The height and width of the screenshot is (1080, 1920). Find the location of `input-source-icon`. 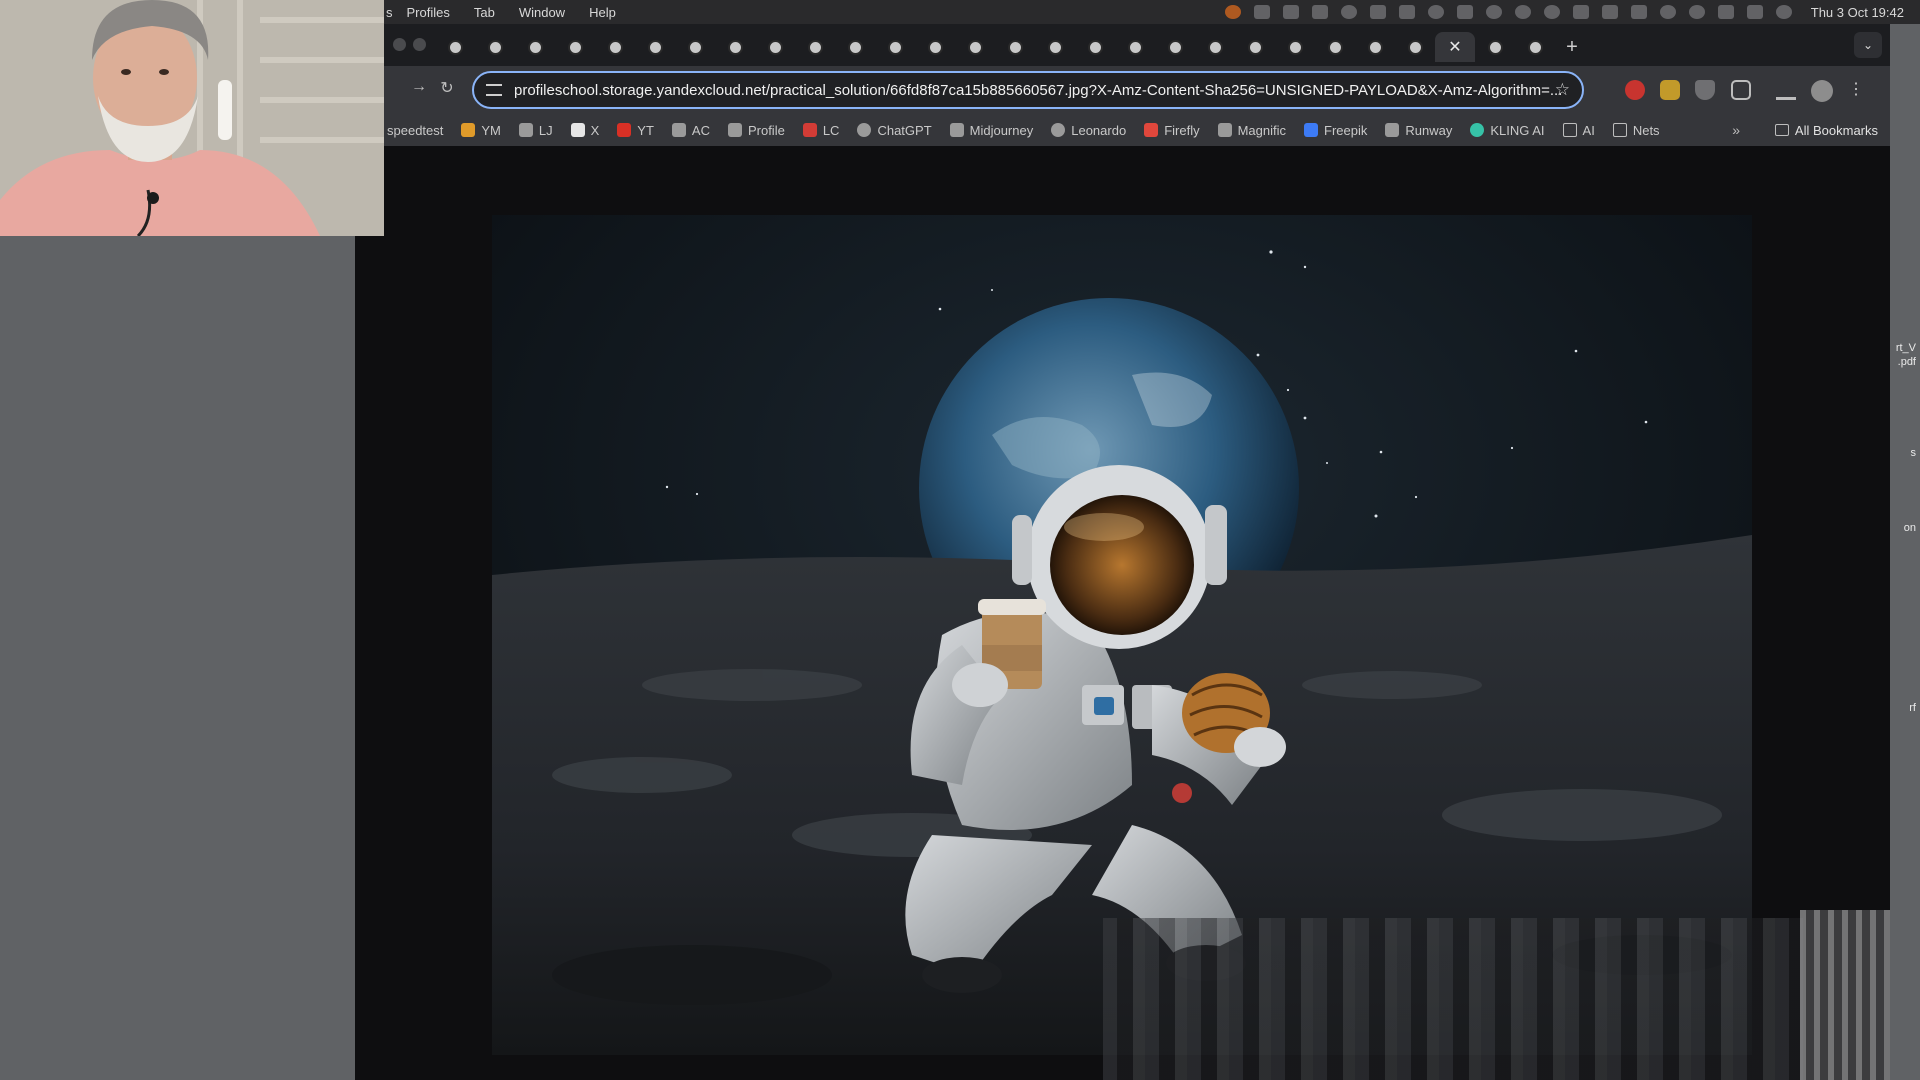

input-source-icon is located at coordinates (1725, 12).